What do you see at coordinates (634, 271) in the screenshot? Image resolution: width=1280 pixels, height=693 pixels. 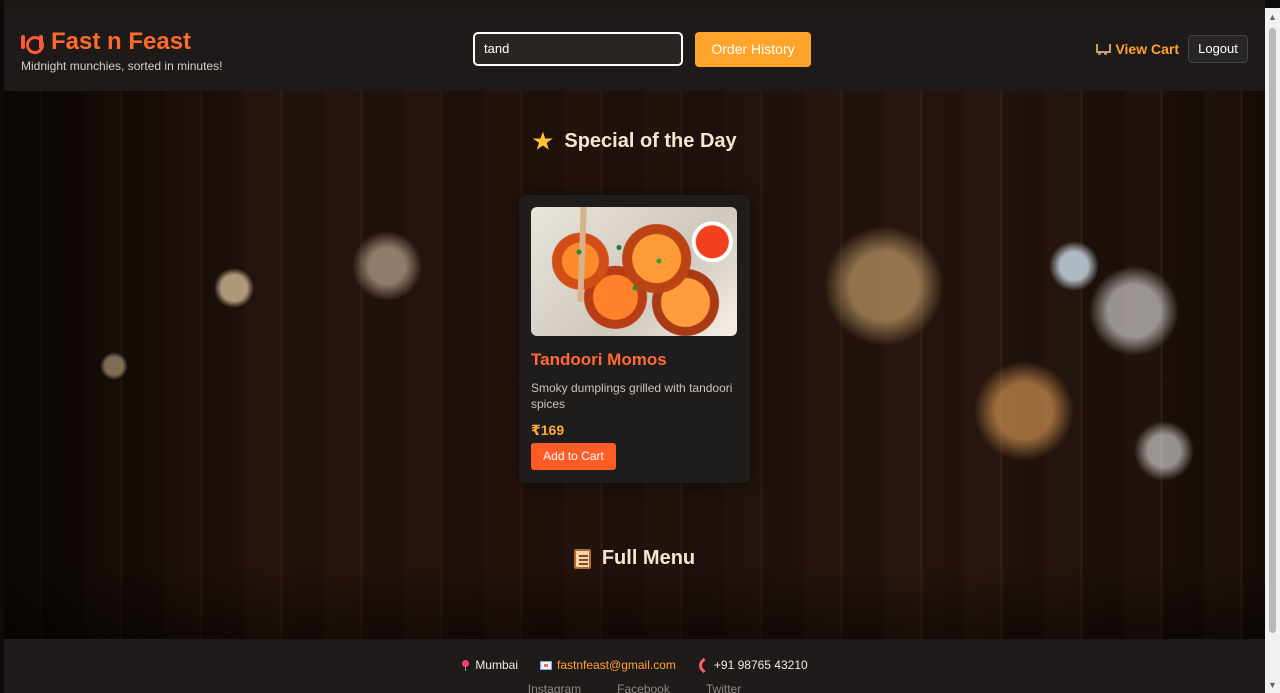 I see `tandoori-momos-image` at bounding box center [634, 271].